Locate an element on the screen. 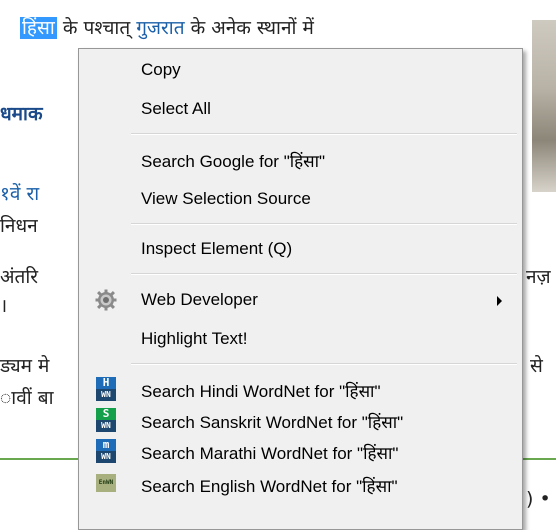 The image size is (556, 530). article-text-fragment: से is located at coordinates (536, 366).